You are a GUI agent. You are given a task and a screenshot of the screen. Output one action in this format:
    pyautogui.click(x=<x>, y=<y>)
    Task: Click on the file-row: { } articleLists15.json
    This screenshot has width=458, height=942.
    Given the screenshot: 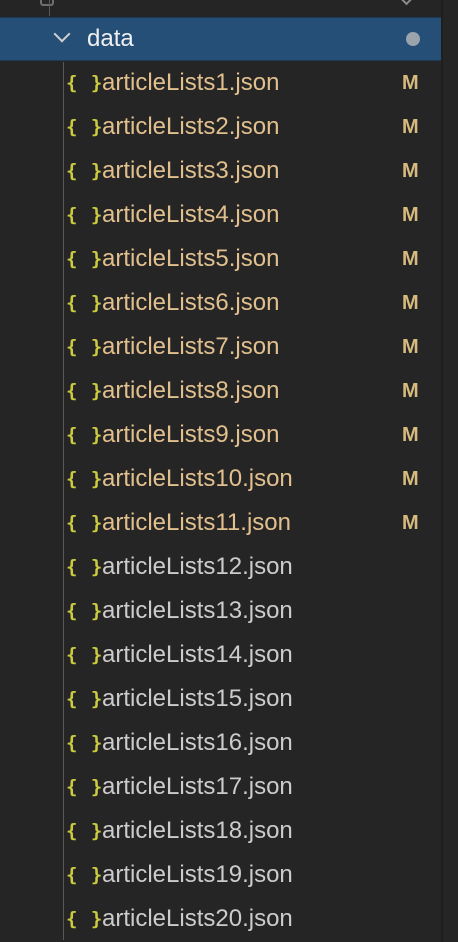 What is the action you would take?
    pyautogui.click(x=220, y=700)
    